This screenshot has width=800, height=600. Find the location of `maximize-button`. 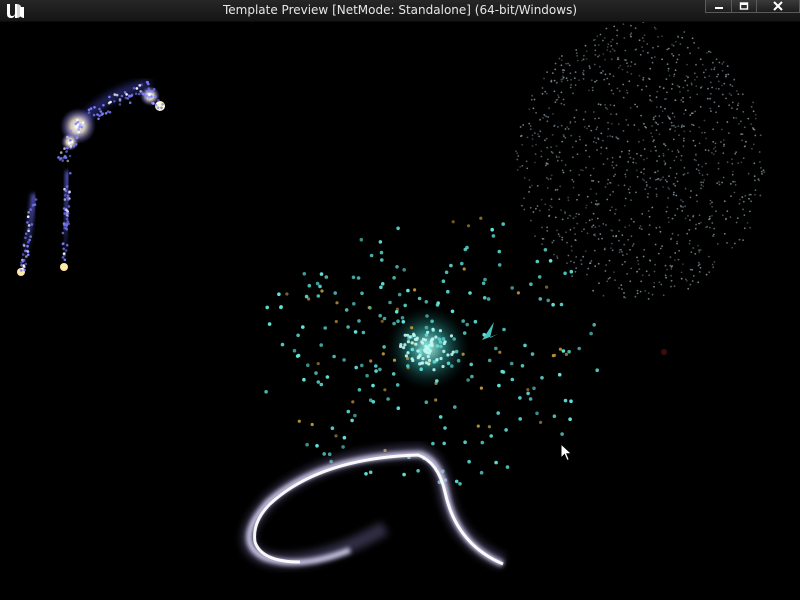

maximize-button is located at coordinates (743, 6).